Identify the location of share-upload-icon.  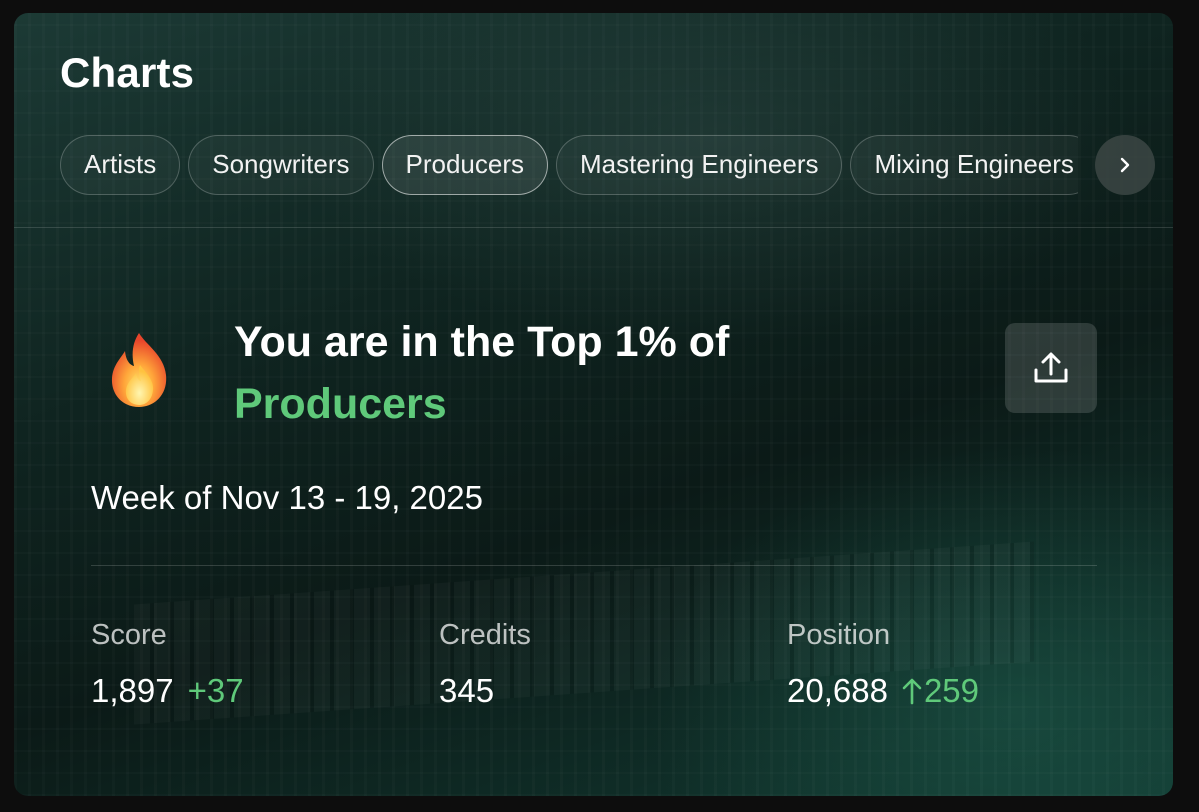
(1051, 367).